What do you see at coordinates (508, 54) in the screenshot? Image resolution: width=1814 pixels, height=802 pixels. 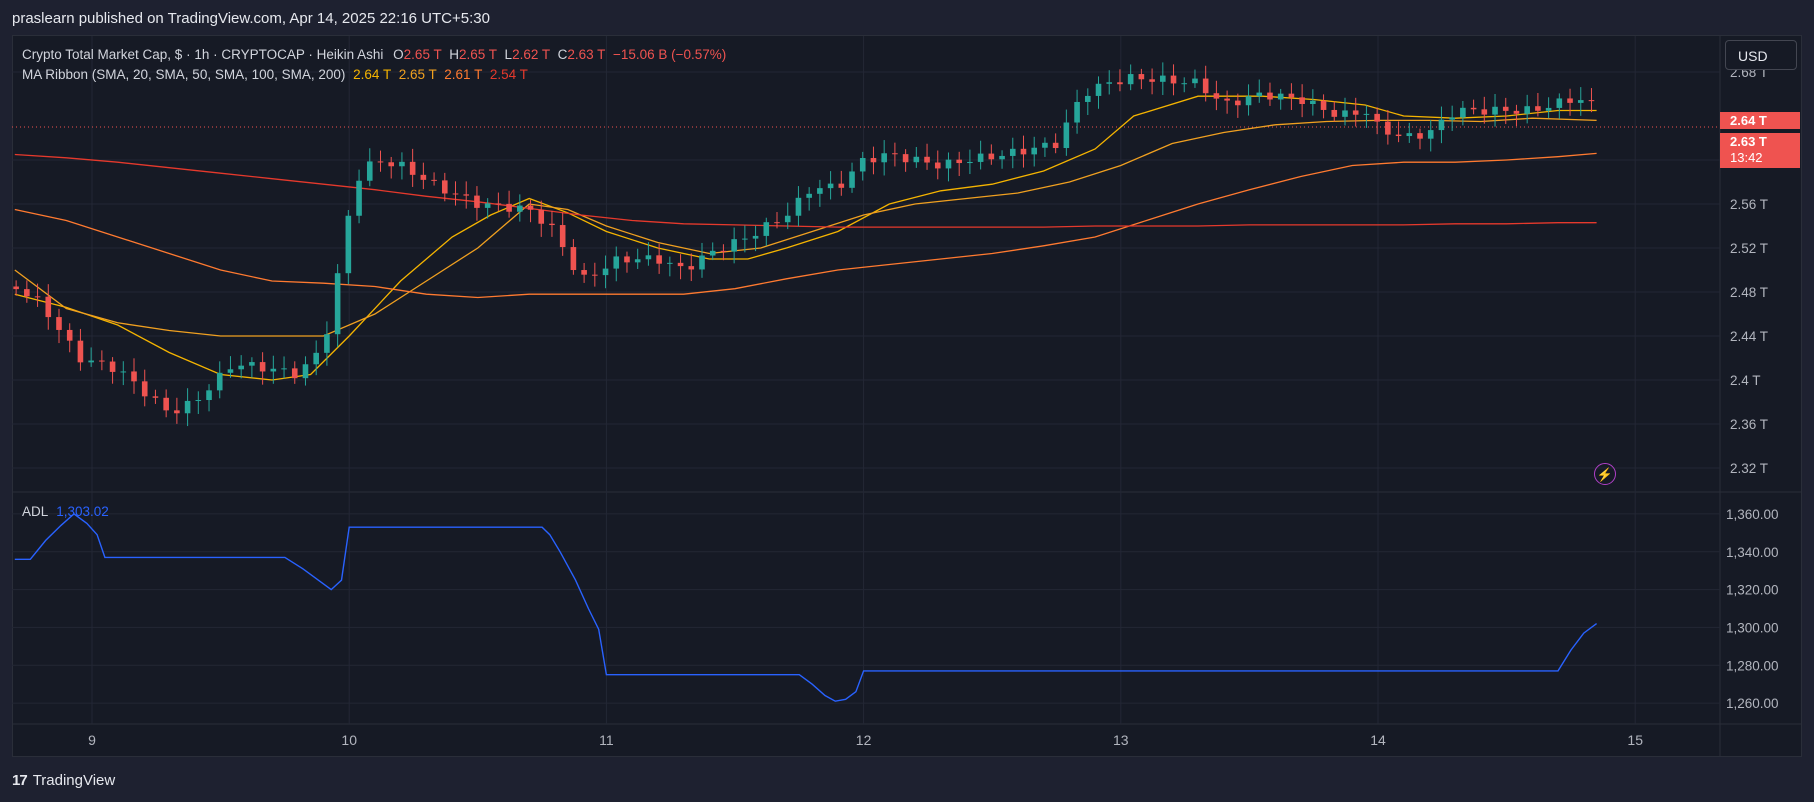 I see `low-label: L` at bounding box center [508, 54].